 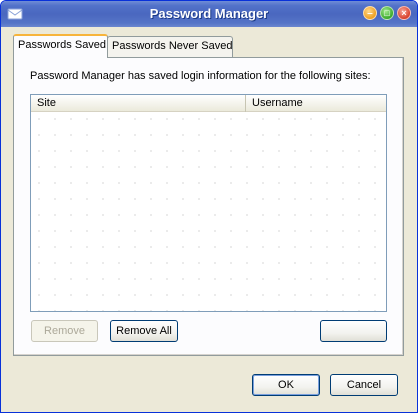 What do you see at coordinates (316, 103) in the screenshot?
I see `column-header-username: Username` at bounding box center [316, 103].